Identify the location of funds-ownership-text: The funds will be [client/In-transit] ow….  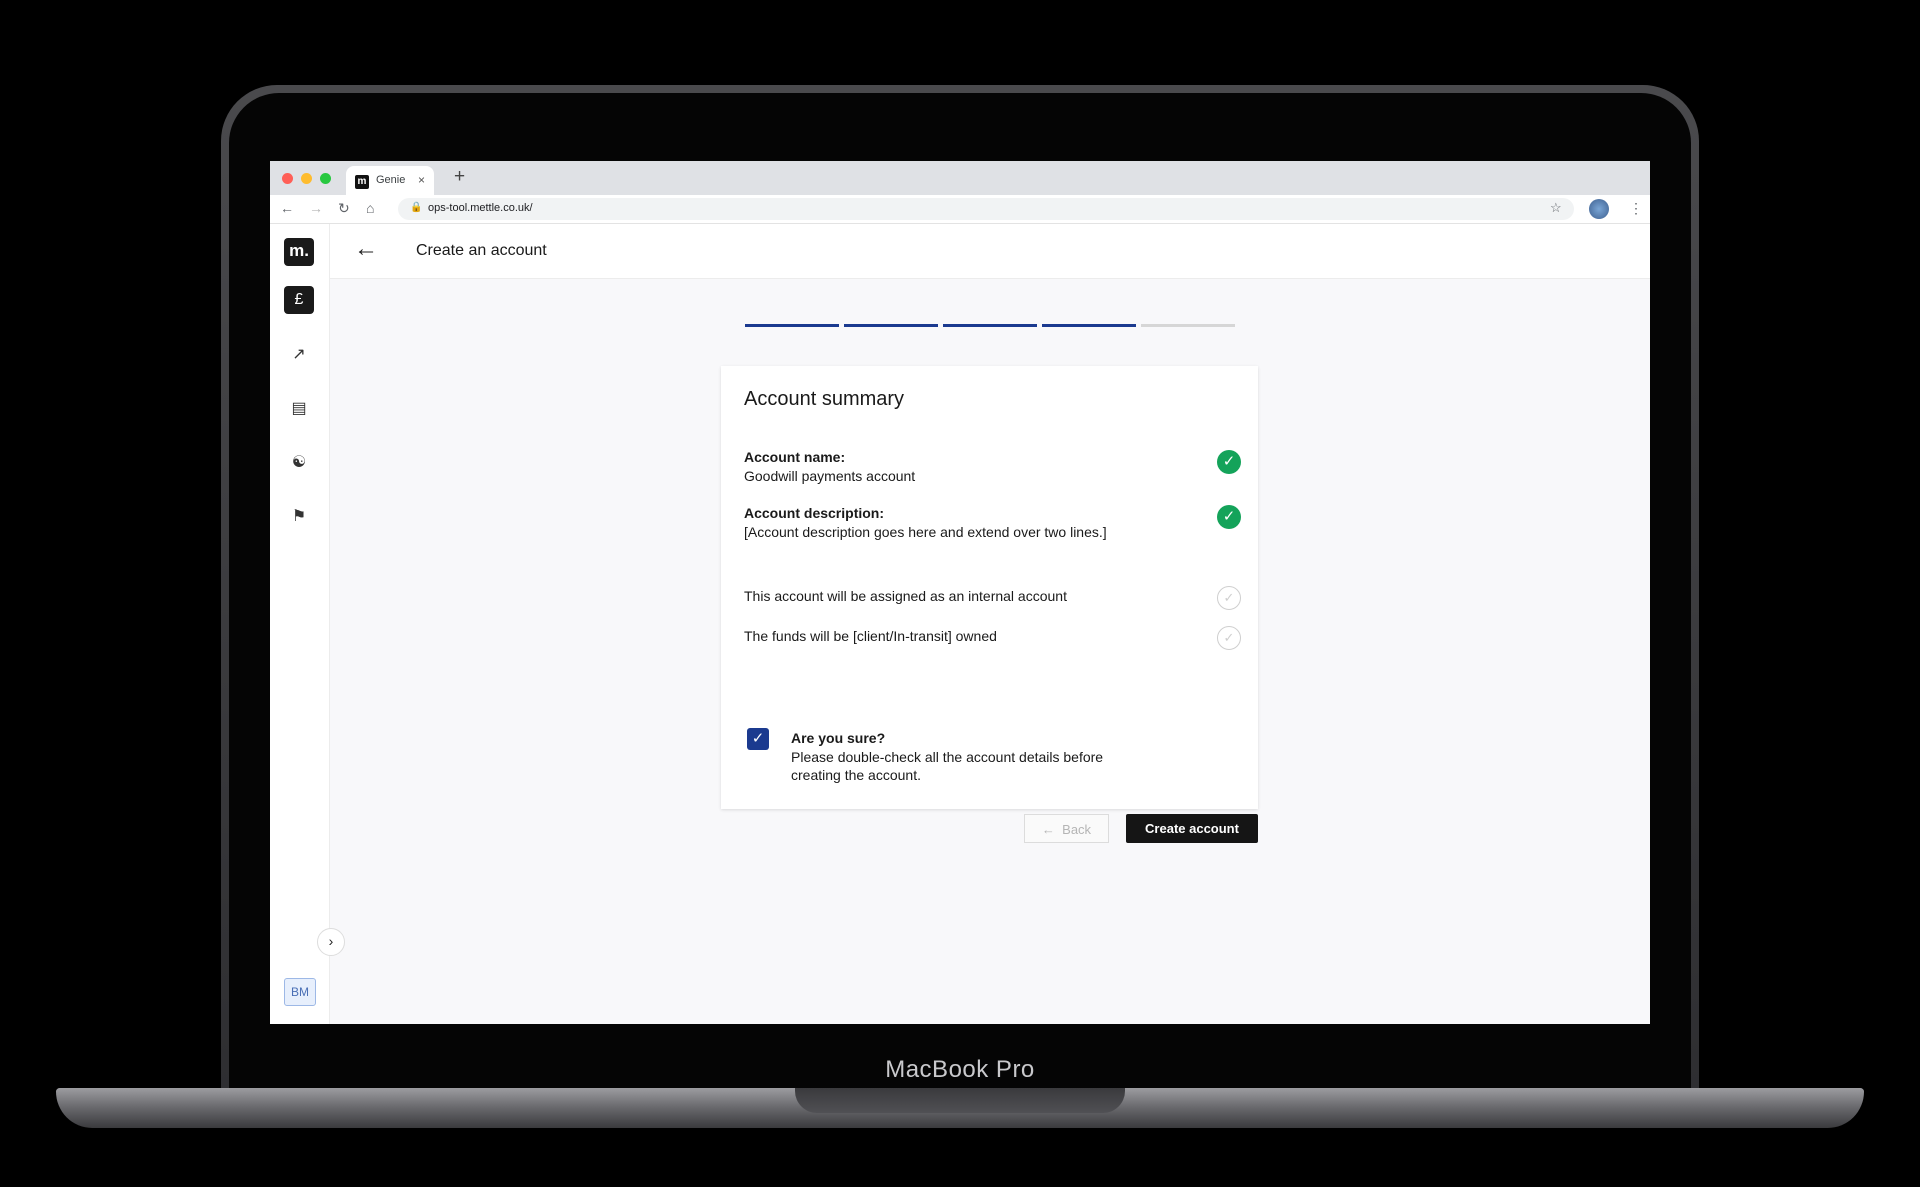
(870, 636).